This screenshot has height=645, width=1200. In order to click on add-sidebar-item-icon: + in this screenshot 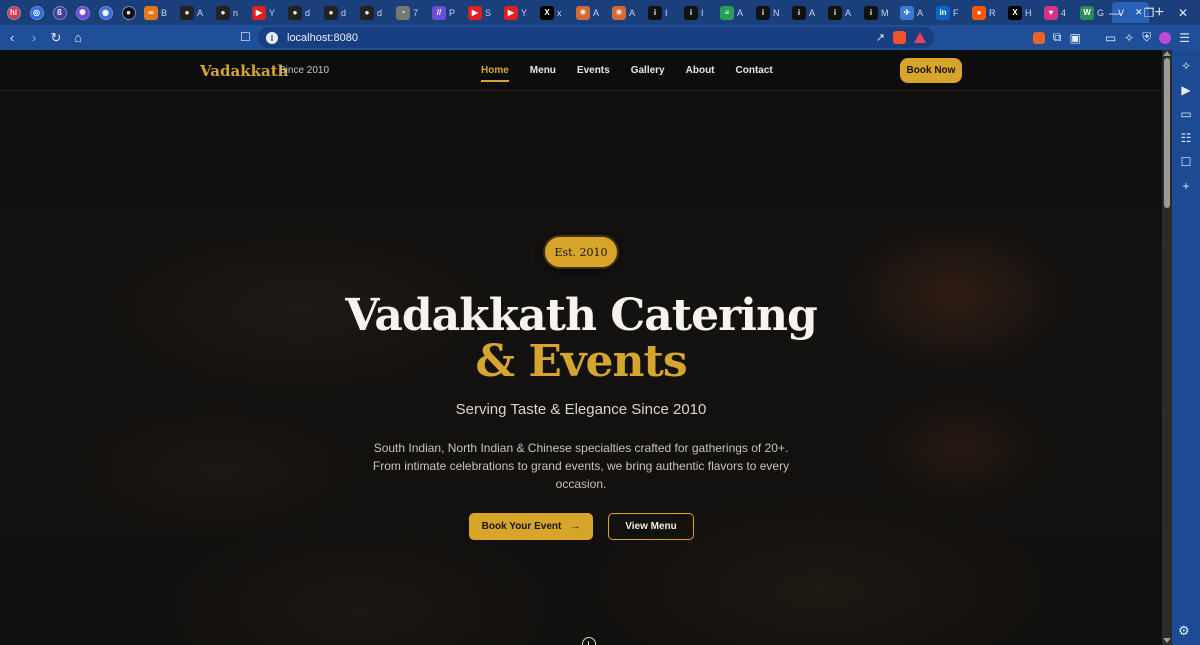, I will do `click(1186, 186)`.